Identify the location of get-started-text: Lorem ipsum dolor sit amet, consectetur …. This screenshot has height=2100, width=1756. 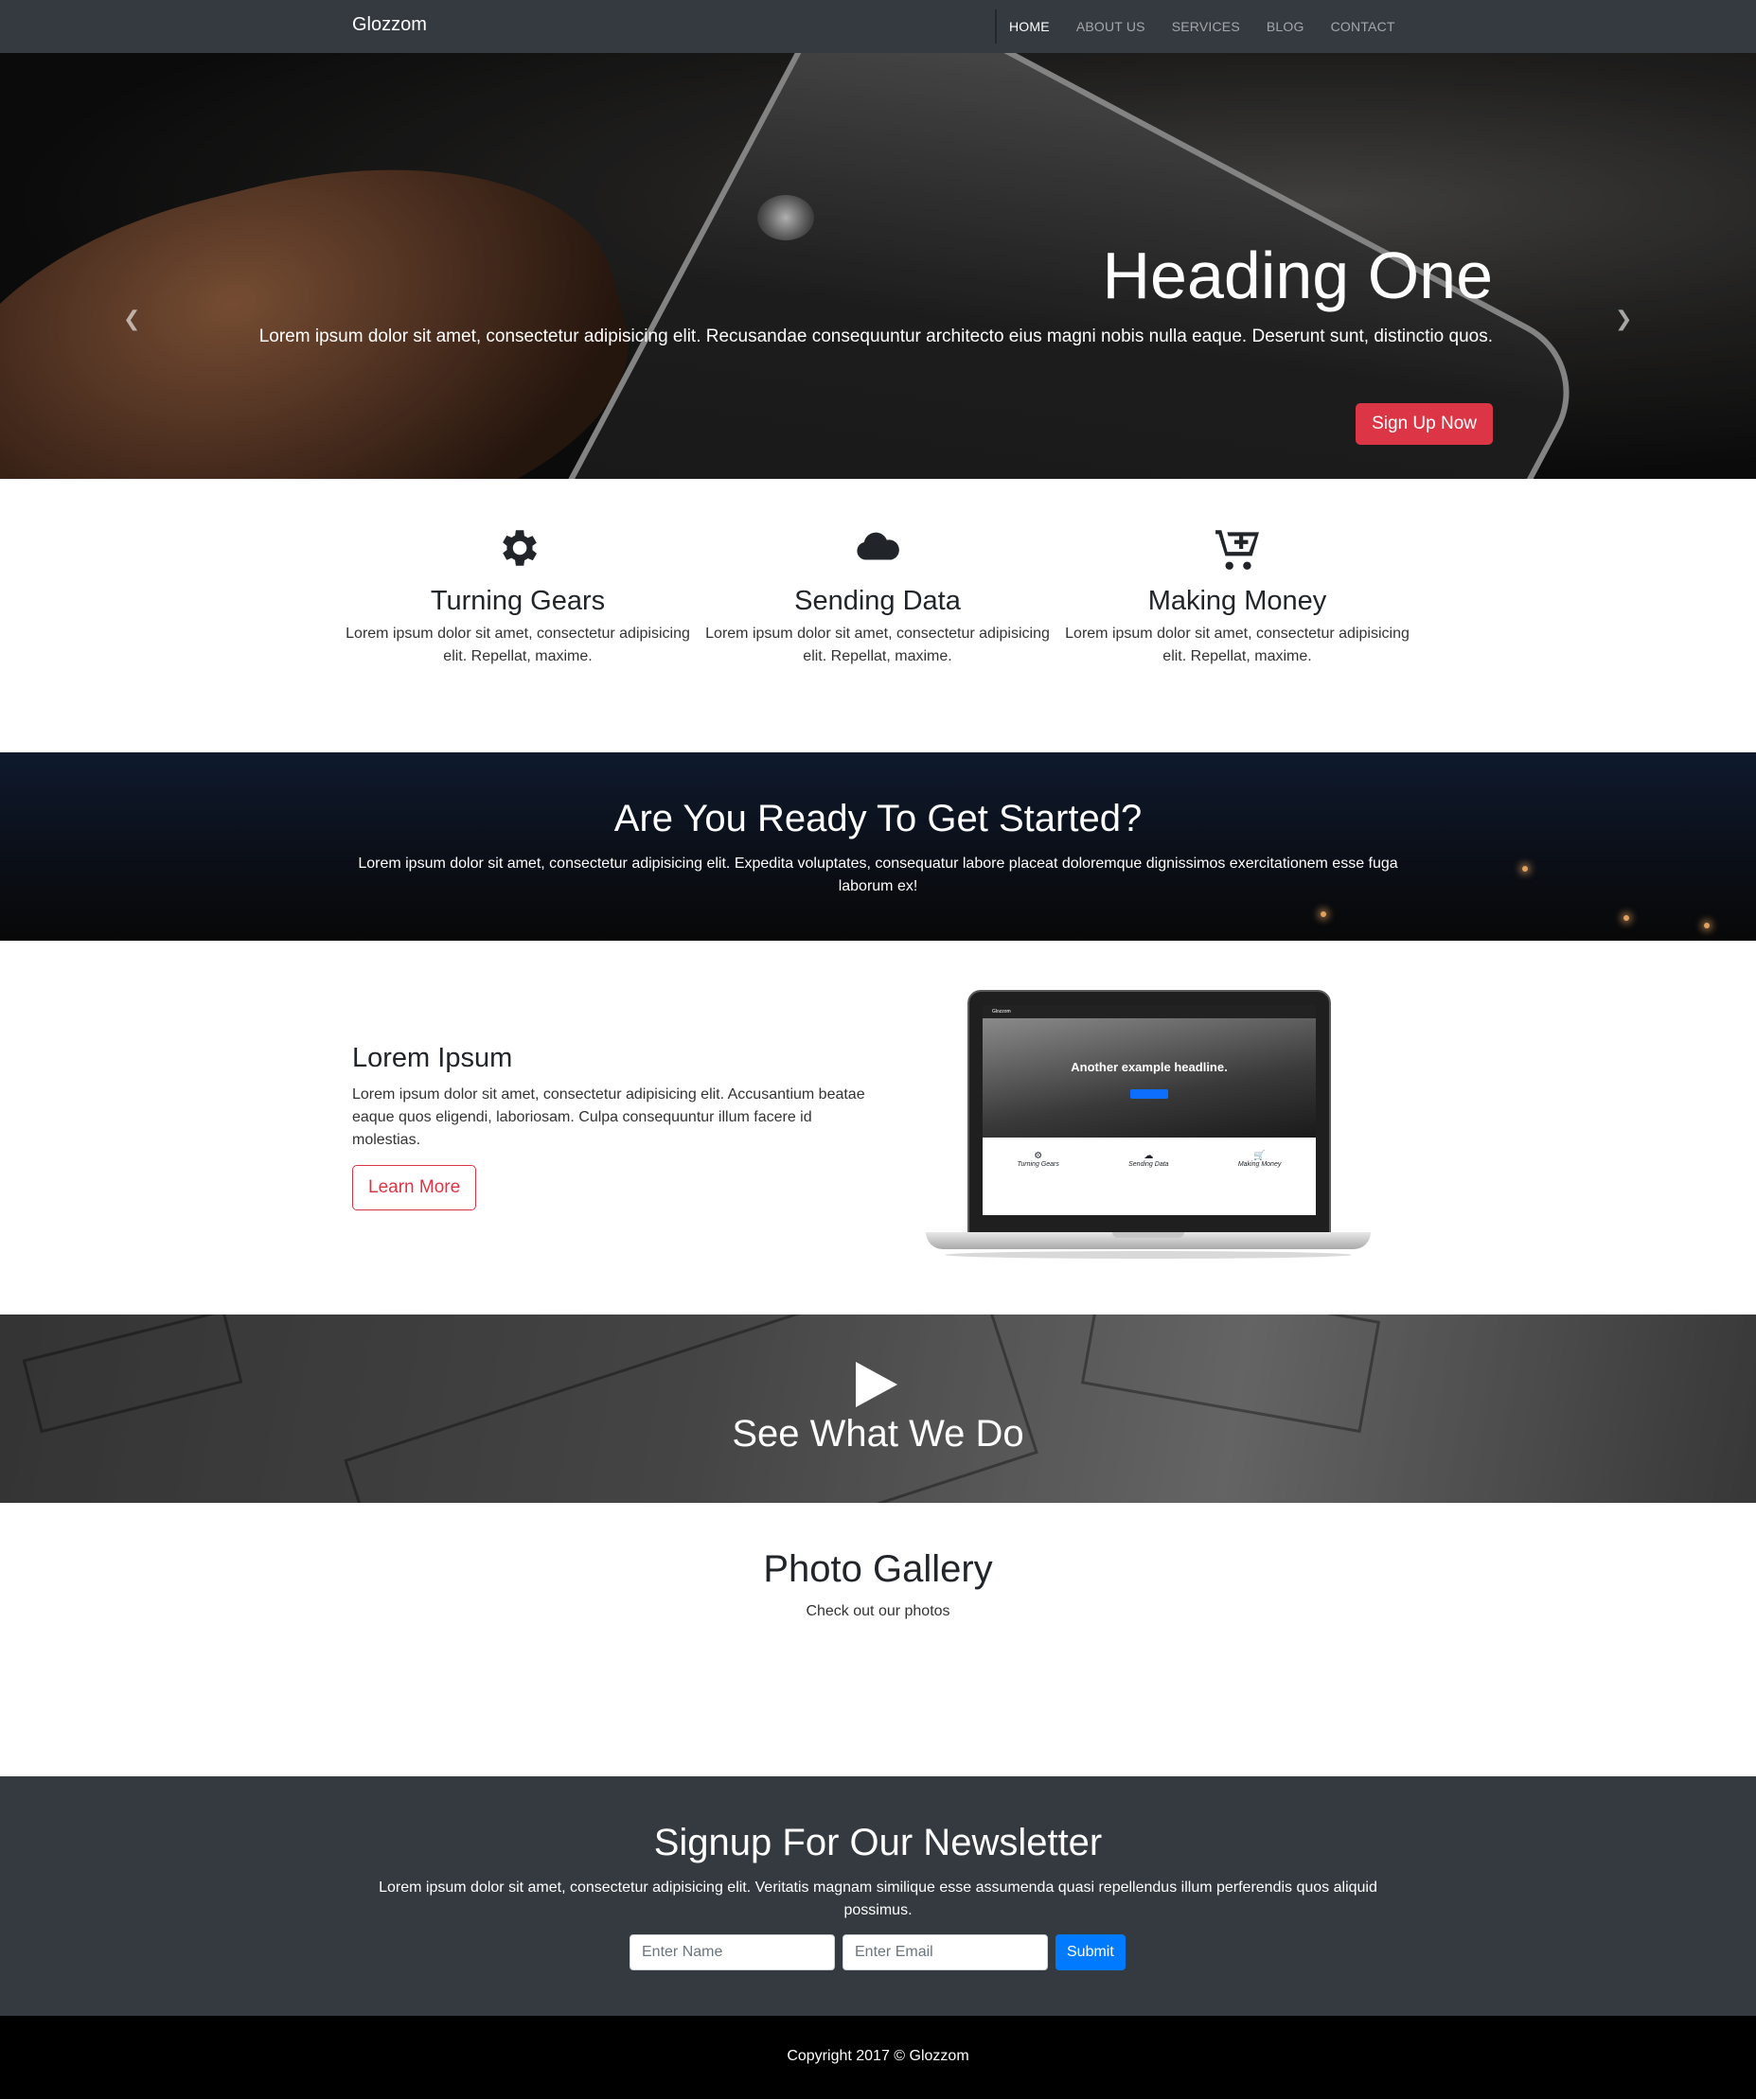
(878, 875).